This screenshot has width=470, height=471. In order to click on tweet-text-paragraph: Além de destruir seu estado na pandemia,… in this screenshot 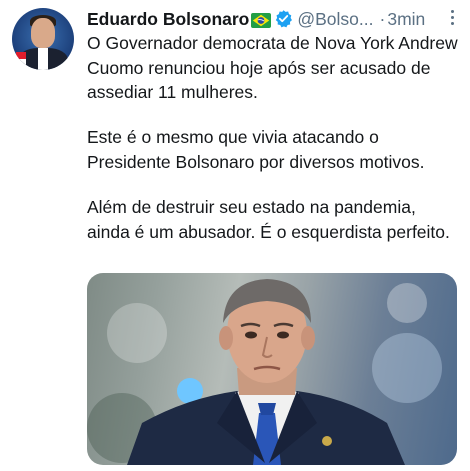, I will do `click(268, 219)`.